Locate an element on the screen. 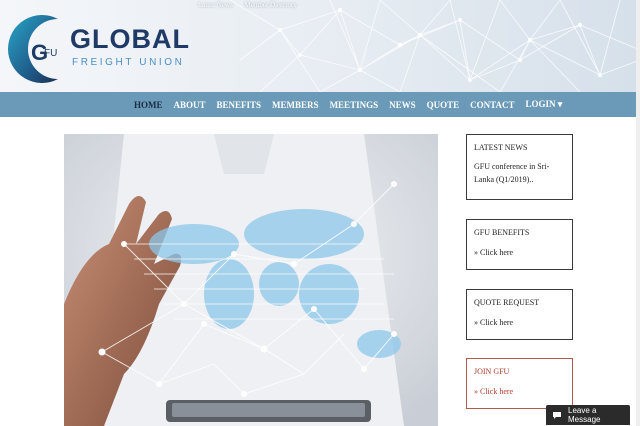 The height and width of the screenshot is (426, 640). gfu-benefits-title: GFU BENEFITS is located at coordinates (502, 232).